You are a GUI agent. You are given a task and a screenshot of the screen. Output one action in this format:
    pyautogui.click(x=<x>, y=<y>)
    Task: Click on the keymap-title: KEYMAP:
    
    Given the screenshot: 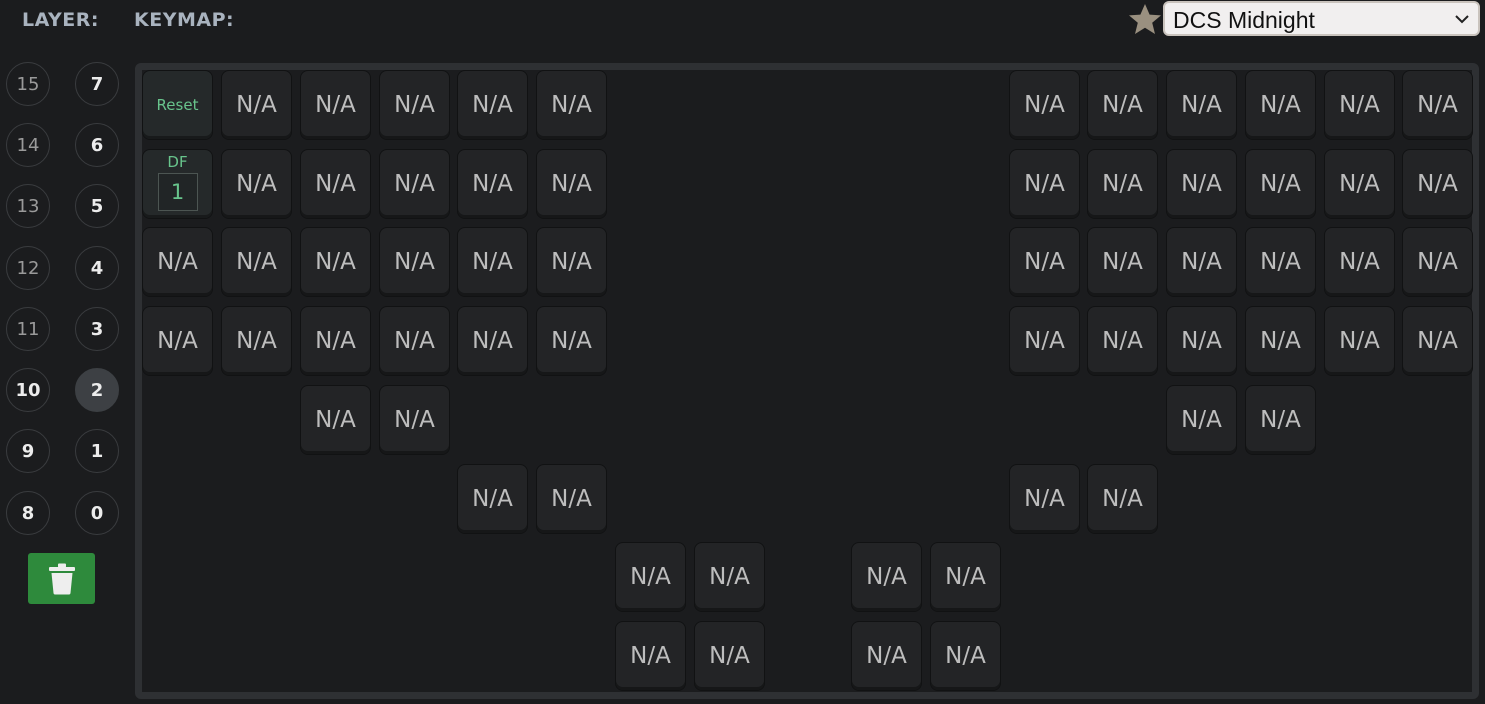 What is the action you would take?
    pyautogui.click(x=184, y=20)
    